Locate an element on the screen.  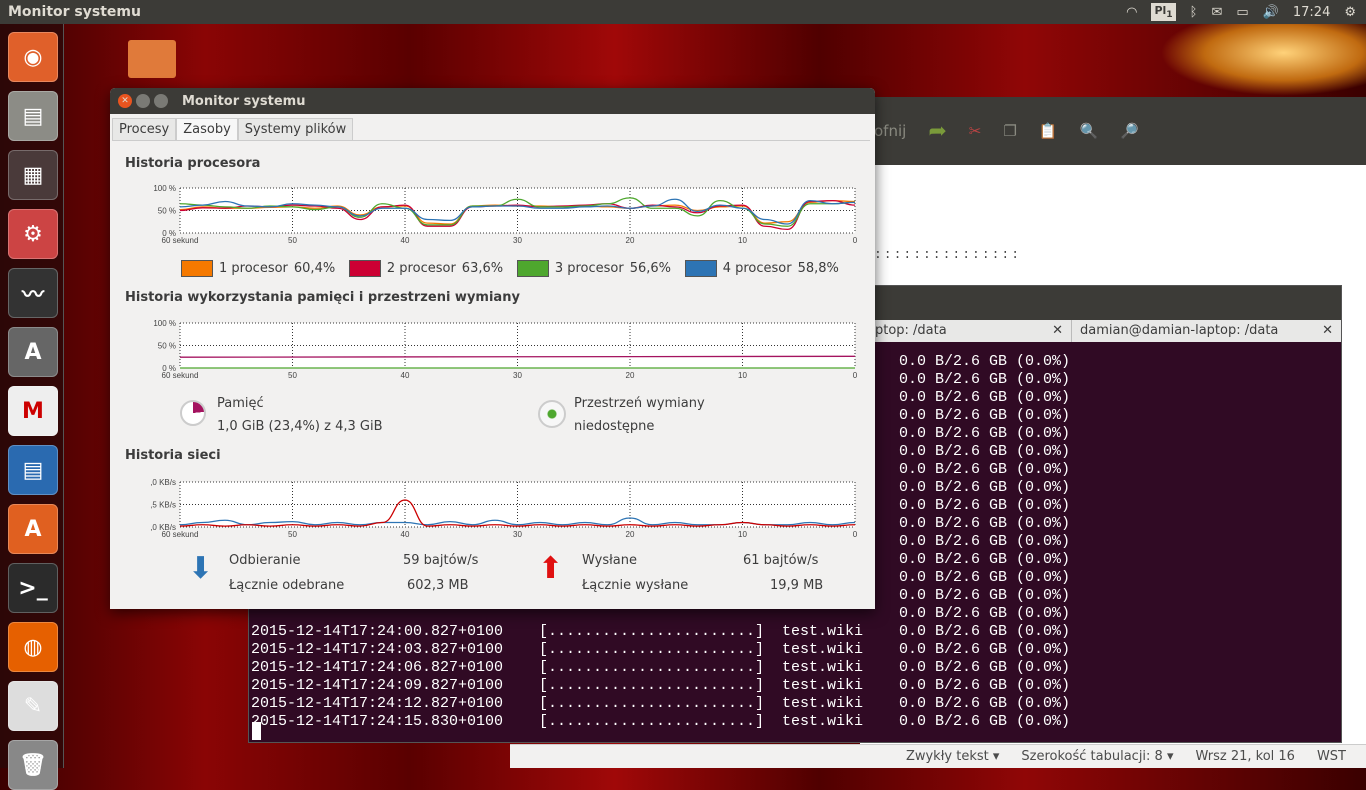
clock: 17:24 is located at coordinates (1311, 12).